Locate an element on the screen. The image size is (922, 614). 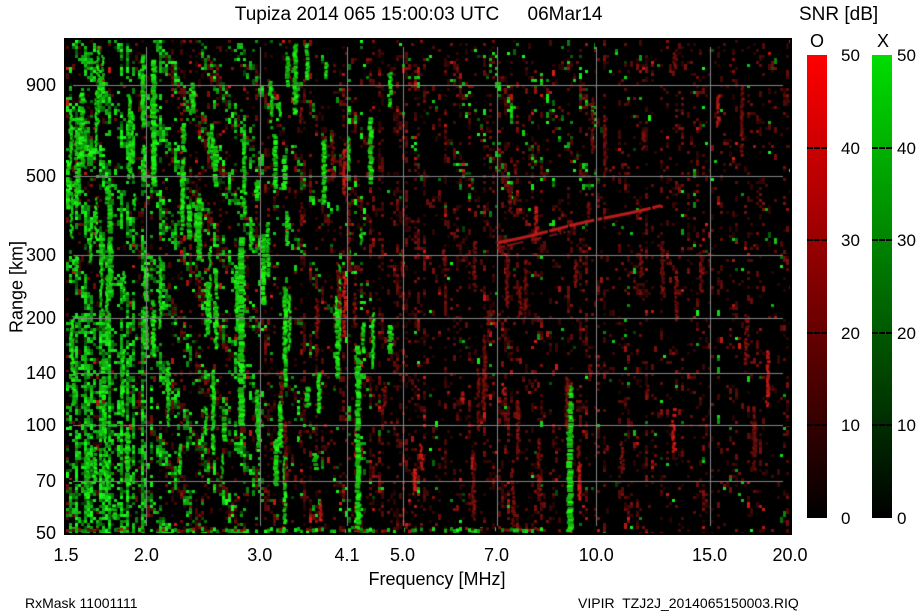
y-tick-label: 900 is located at coordinates (40, 84).